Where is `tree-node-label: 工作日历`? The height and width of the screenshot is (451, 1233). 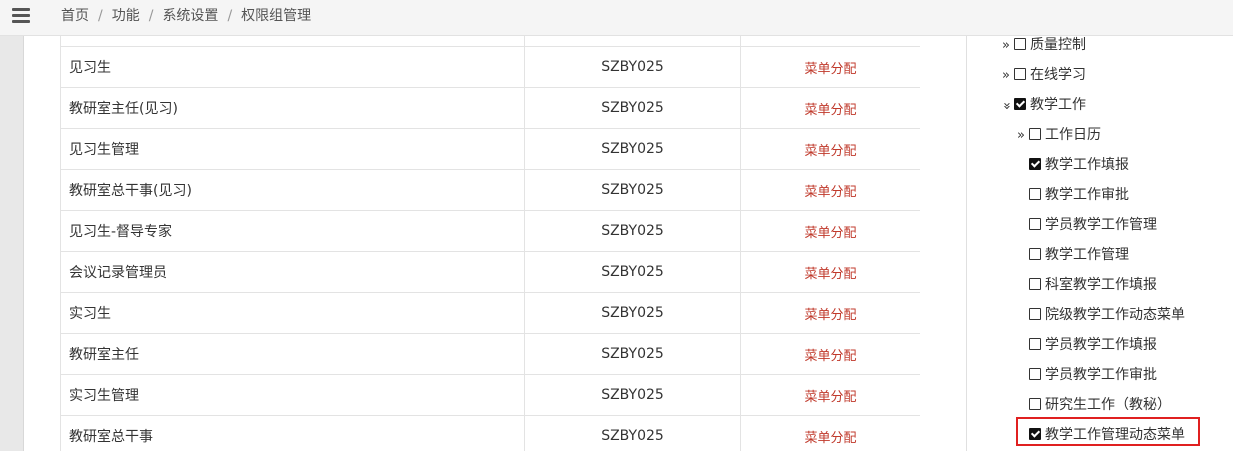 tree-node-label: 工作日历 is located at coordinates (1073, 135).